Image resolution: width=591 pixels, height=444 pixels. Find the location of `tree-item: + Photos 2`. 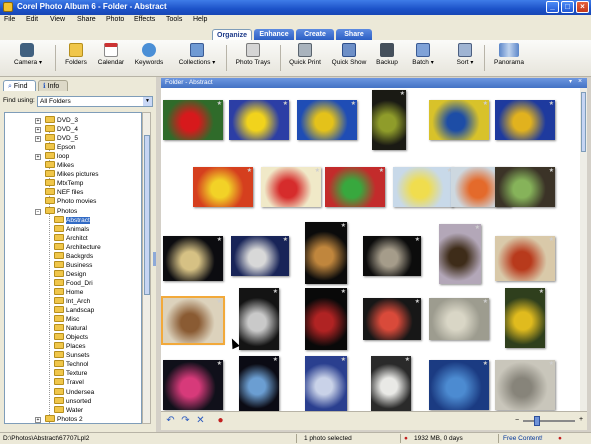

tree-item: + Photos 2 is located at coordinates (59, 418).